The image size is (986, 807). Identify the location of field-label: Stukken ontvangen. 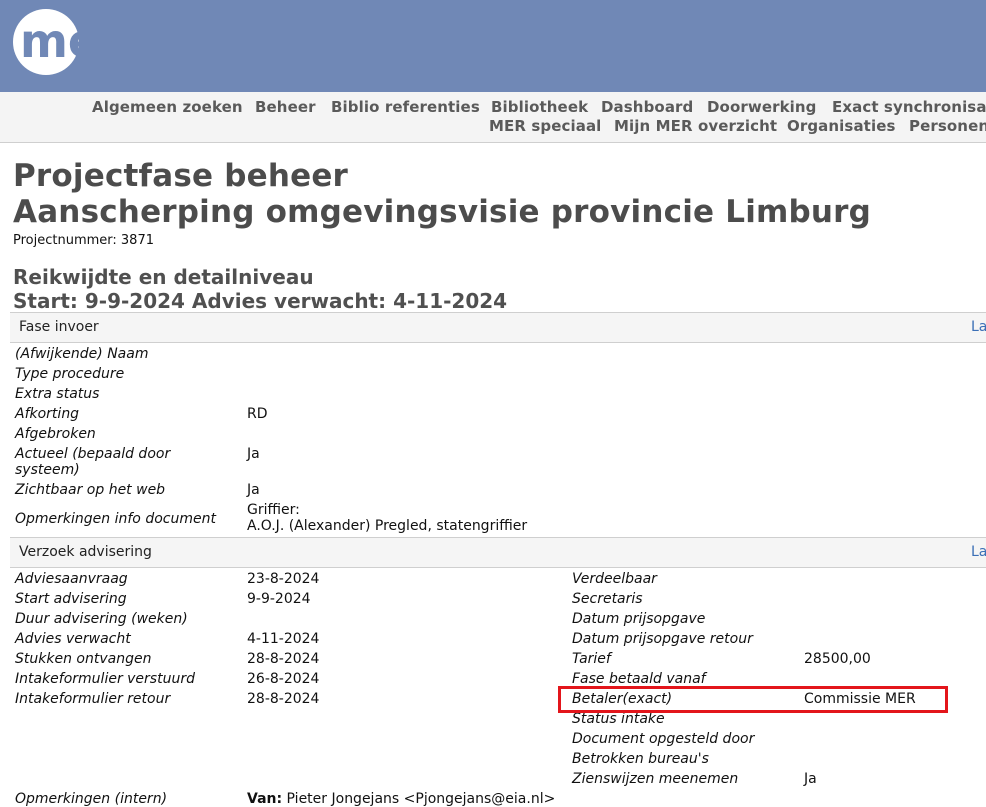
(83, 659).